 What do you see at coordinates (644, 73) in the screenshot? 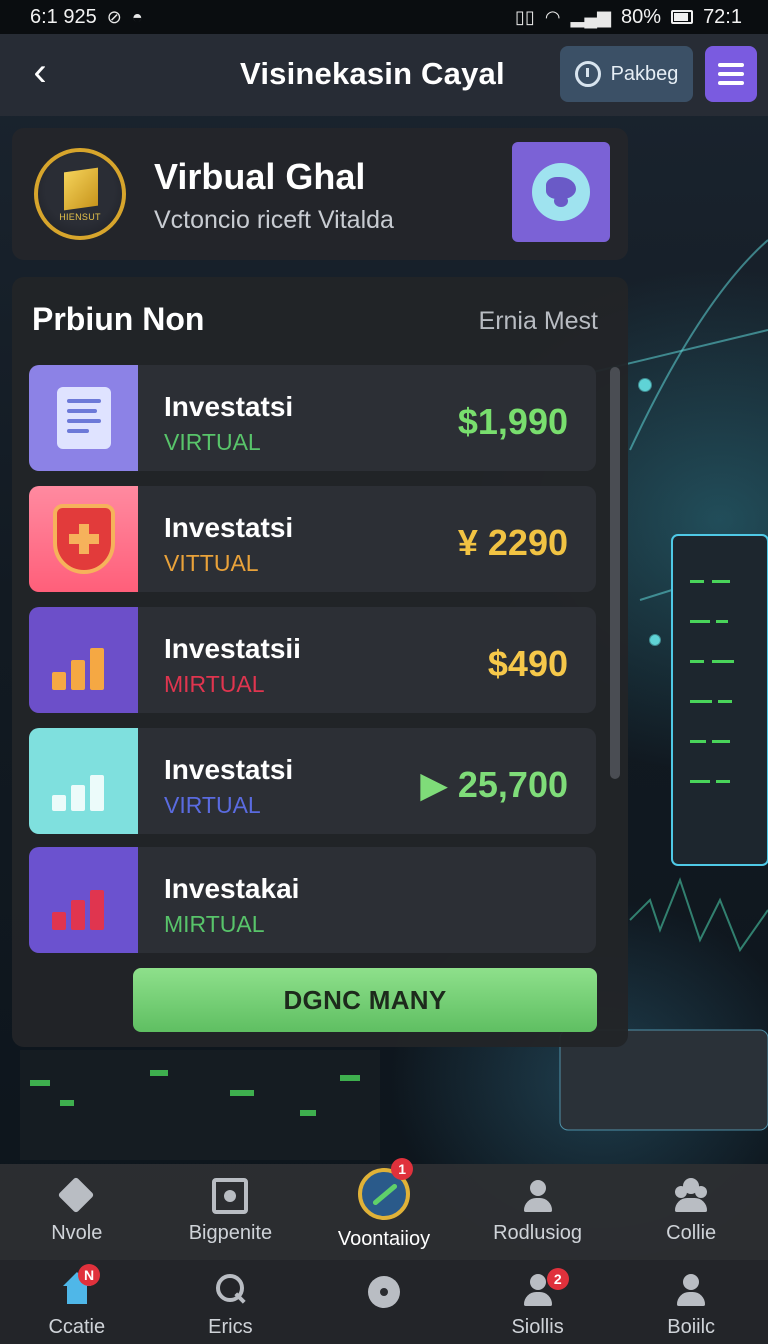
I see `location-chip-label: Pakbeg` at bounding box center [644, 73].